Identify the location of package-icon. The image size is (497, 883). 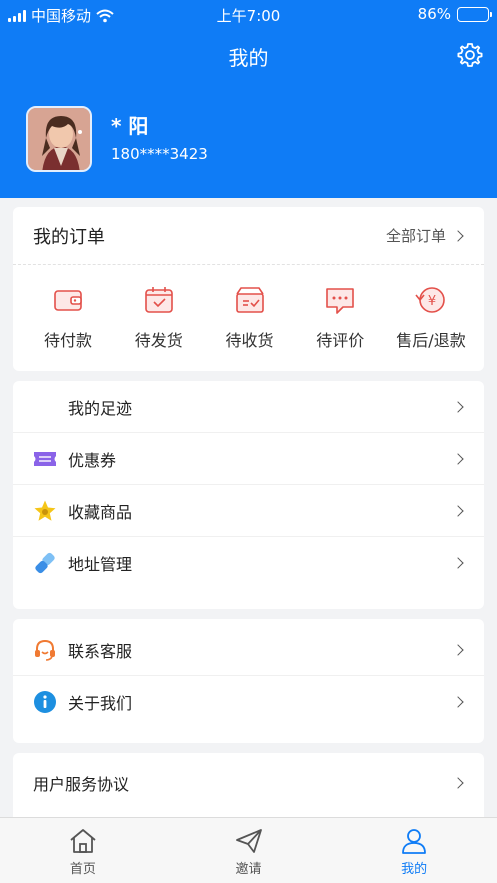
(249, 300).